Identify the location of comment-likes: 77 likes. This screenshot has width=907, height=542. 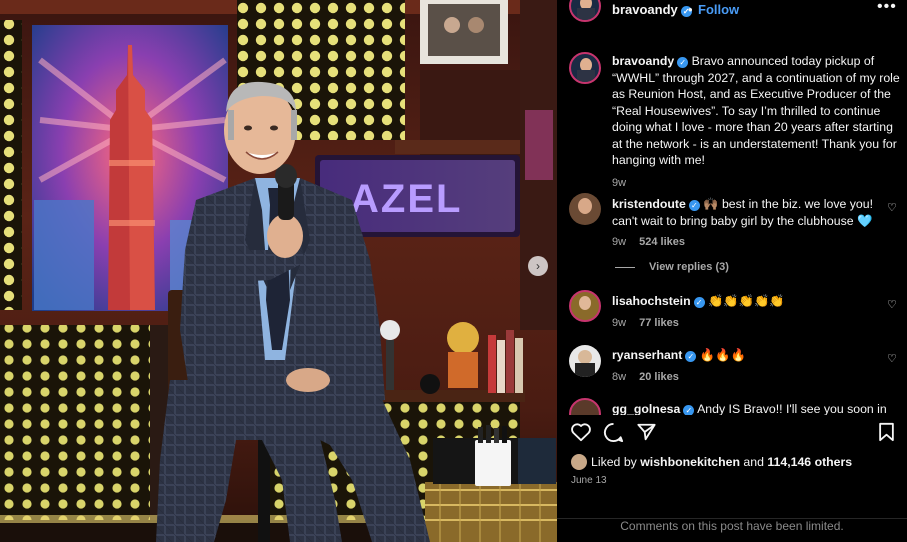
(659, 323).